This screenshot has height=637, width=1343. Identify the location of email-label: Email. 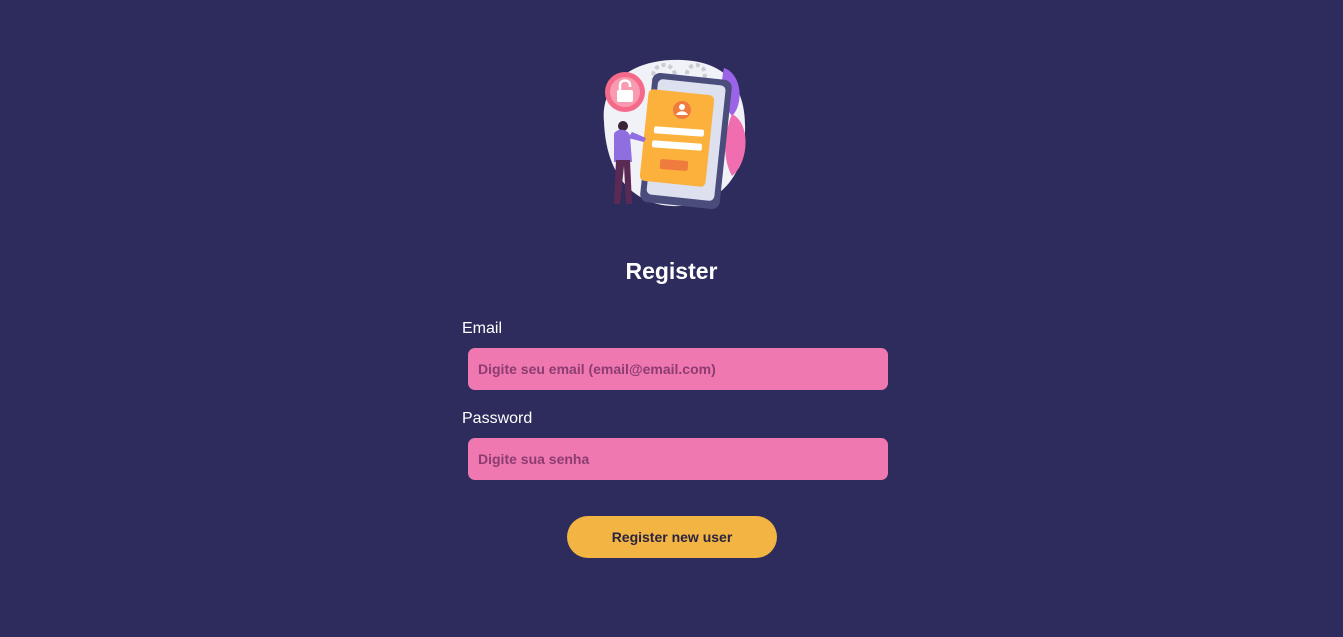
(482, 328).